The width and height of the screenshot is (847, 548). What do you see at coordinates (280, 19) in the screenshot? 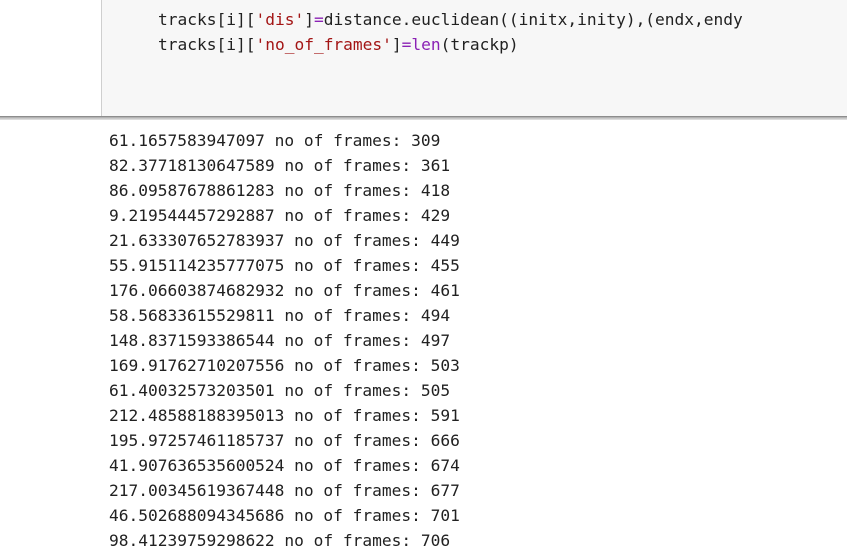
I see `code-token: 'dis'` at bounding box center [280, 19].